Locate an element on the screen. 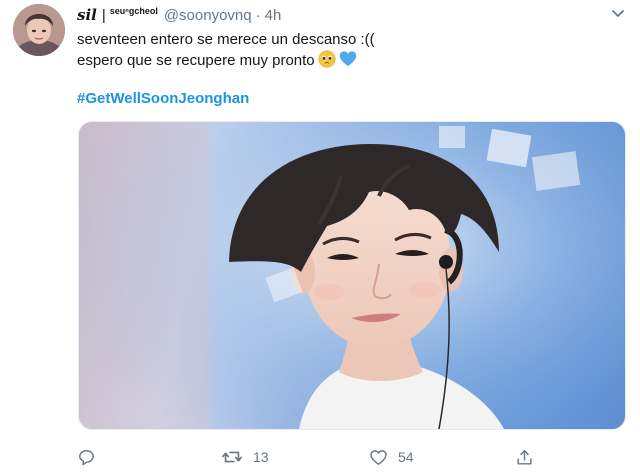 Image resolution: width=640 pixels, height=476 pixels. tweet-text-line-2-wrap: espero que se recupere muy pronto is located at coordinates (347, 62).